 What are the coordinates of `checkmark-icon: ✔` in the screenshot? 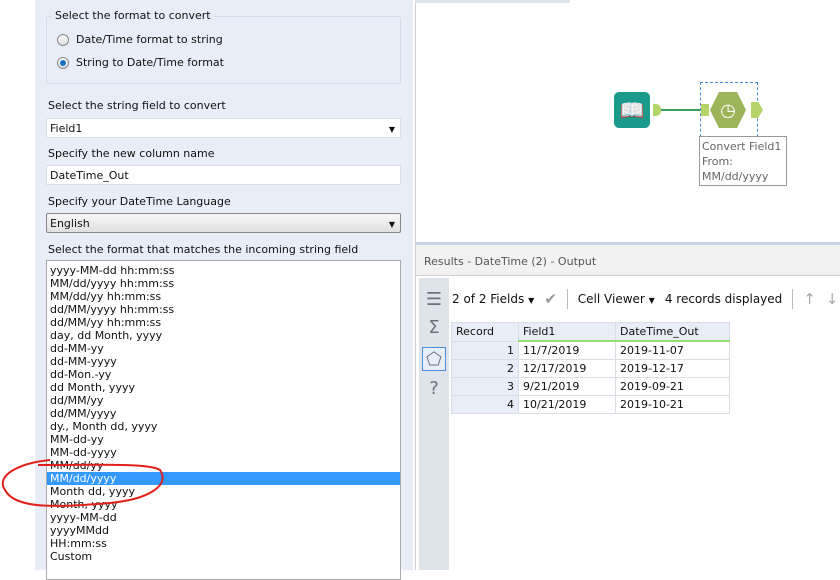 It's located at (550, 299).